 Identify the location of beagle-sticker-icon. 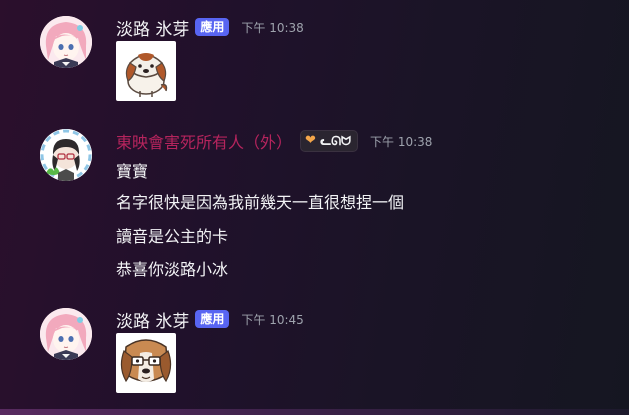
(146, 71).